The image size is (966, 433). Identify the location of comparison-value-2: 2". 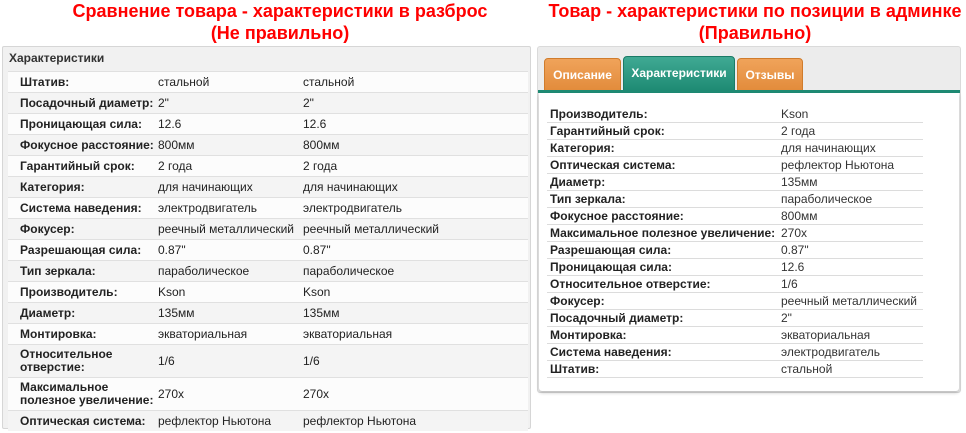
(414, 103).